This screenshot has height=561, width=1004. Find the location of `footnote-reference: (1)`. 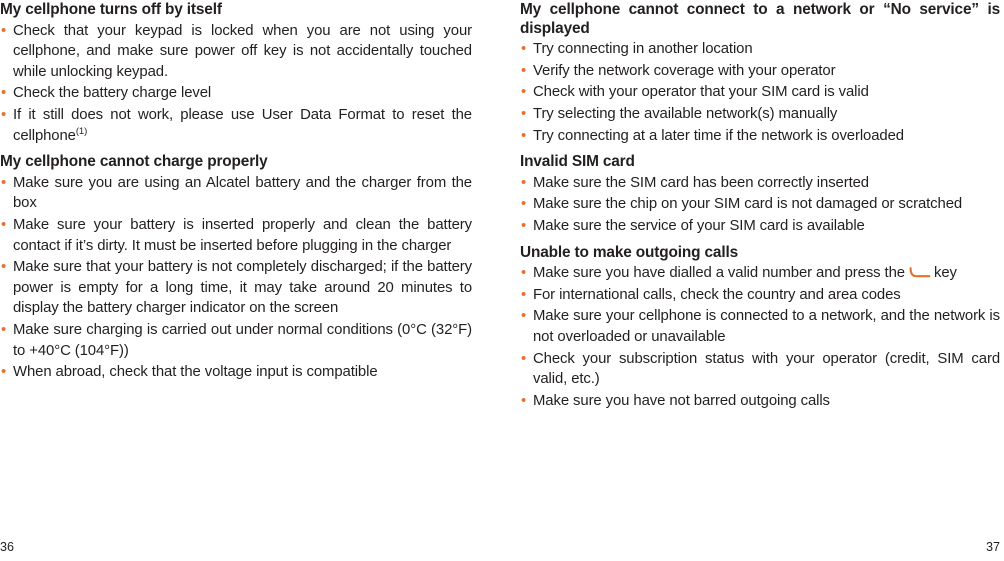

footnote-reference: (1) is located at coordinates (81, 131).